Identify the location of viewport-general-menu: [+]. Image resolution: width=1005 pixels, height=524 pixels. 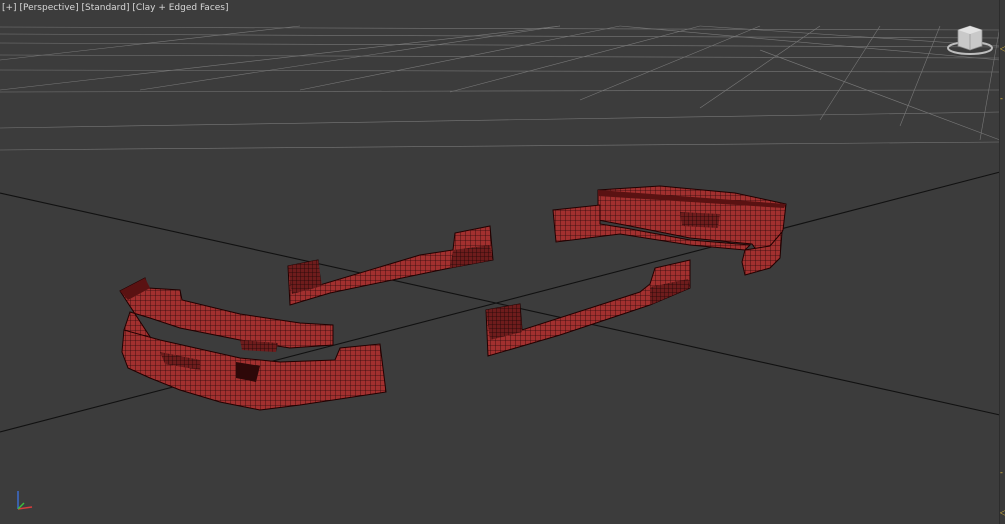
(9, 8).